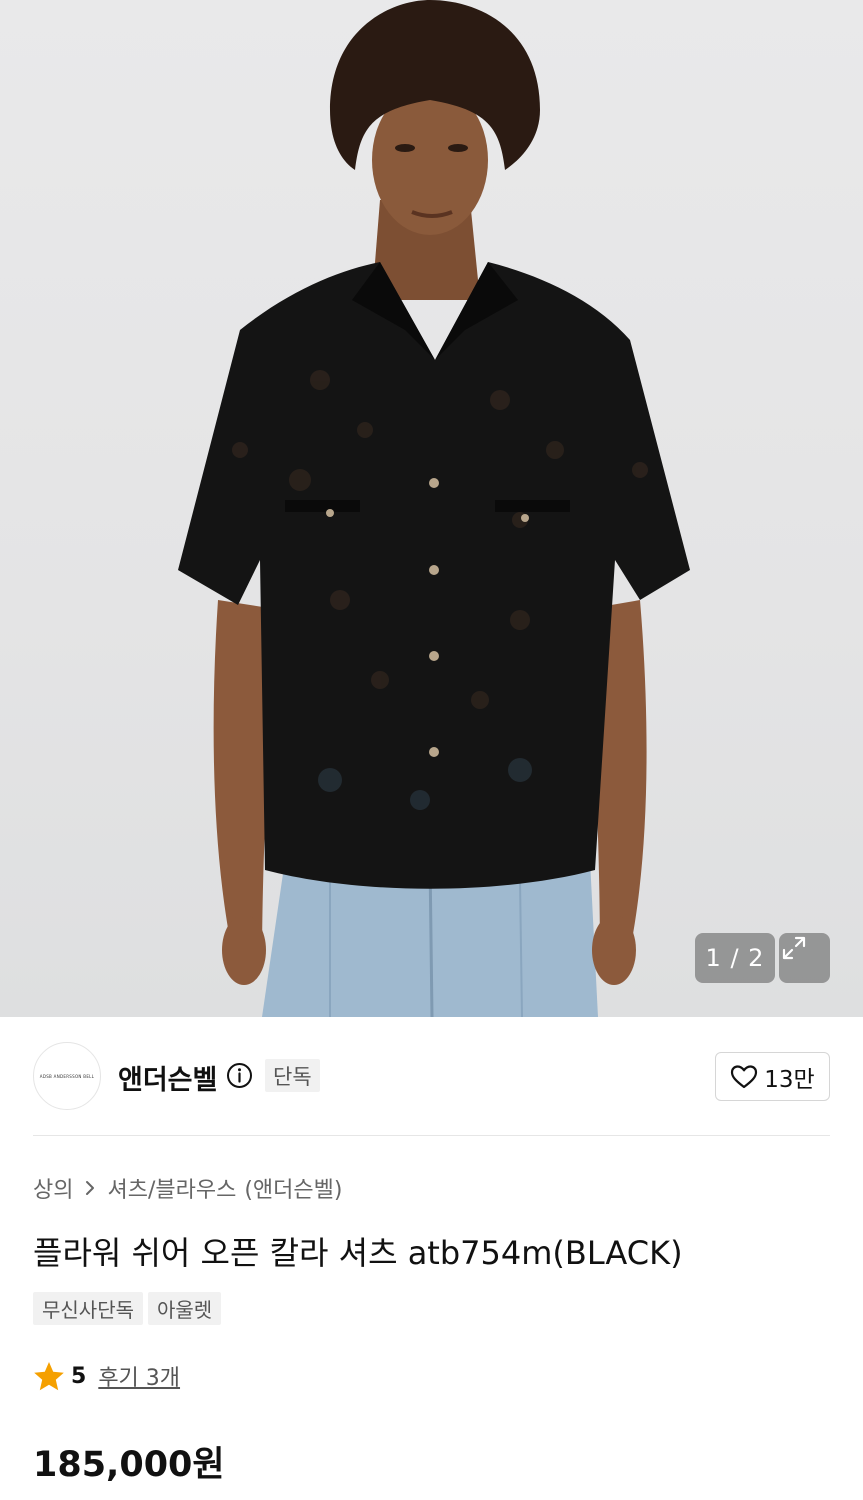 The width and height of the screenshot is (863, 1500). Describe the element at coordinates (239, 1075) in the screenshot. I see `info-icon` at that location.